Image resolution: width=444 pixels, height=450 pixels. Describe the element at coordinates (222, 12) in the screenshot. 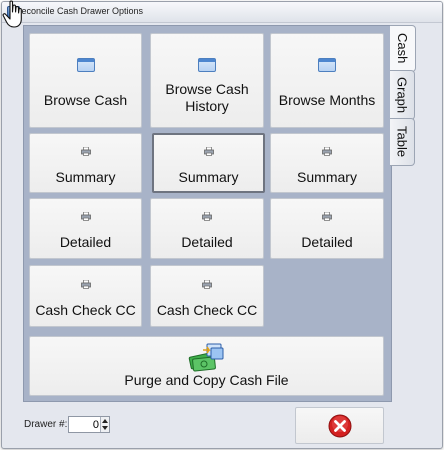

I see `title-bar: Reconcile Cash Drawer Options` at that location.